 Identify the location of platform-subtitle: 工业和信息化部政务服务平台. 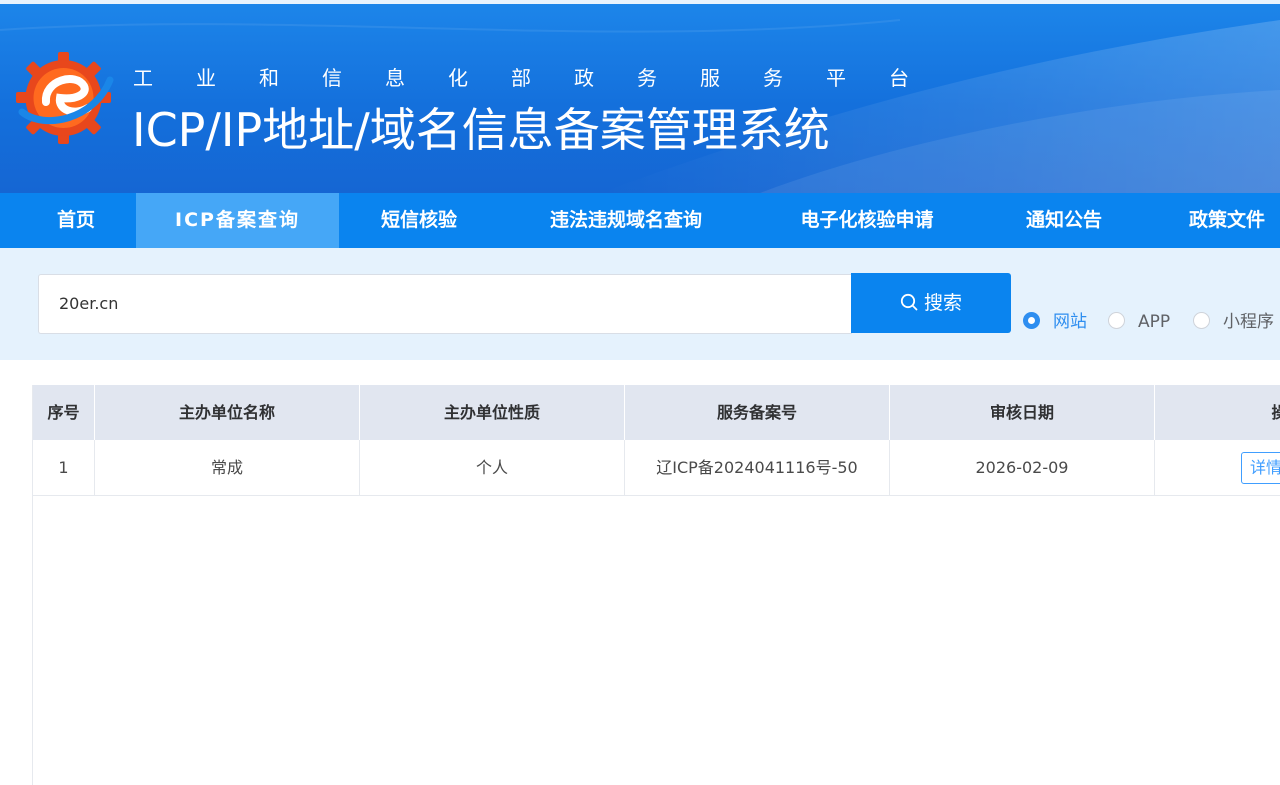
(542, 78).